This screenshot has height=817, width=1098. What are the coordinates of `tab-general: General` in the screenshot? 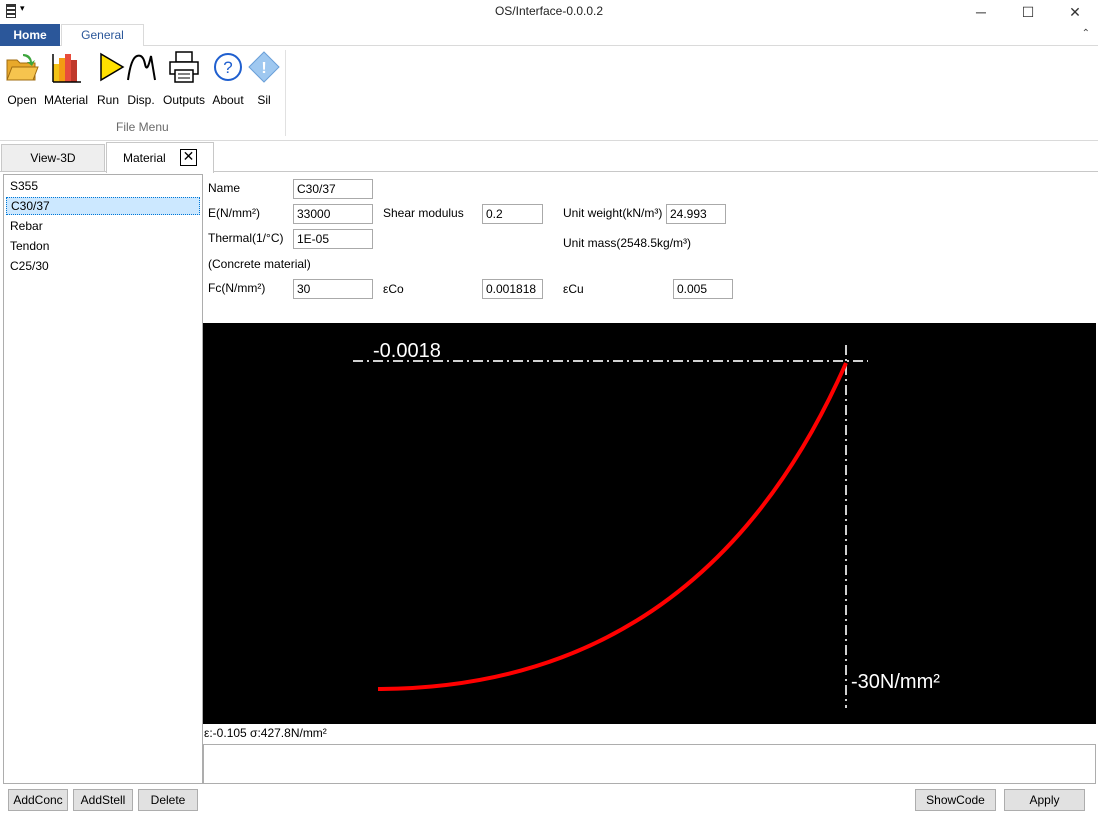 It's located at (102, 35).